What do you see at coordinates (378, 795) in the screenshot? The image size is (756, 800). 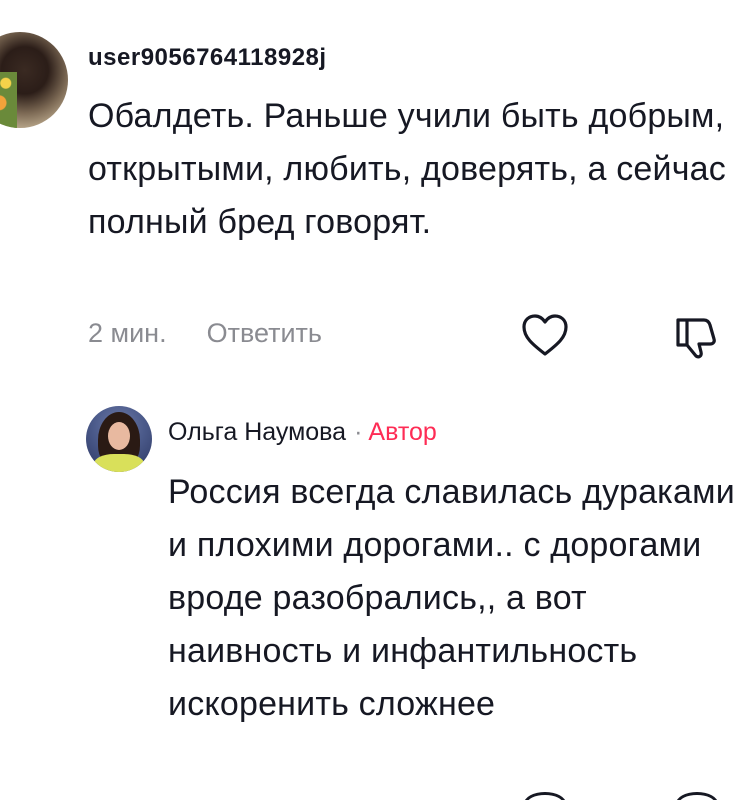 I see `partial-action-icons` at bounding box center [378, 795].